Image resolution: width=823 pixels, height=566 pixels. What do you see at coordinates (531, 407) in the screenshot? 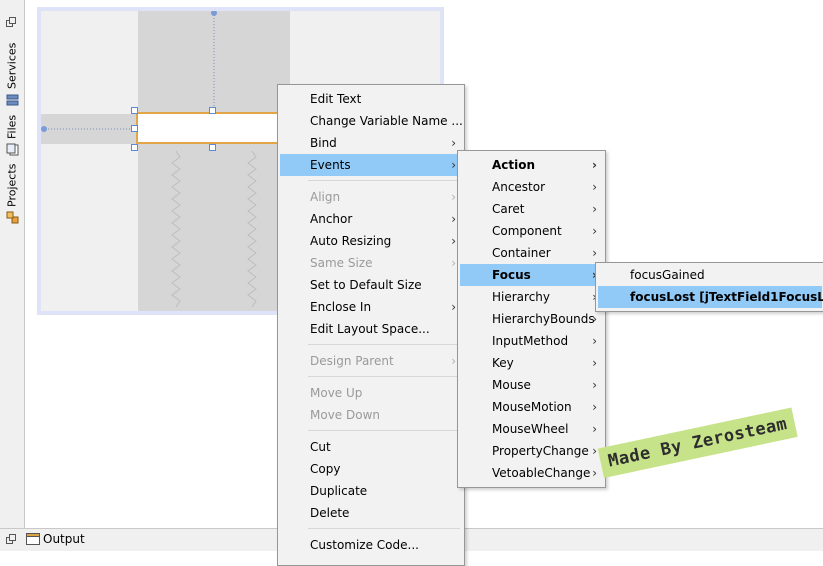
I see `menu-item-mouse-motion: MouseMotion ›` at bounding box center [531, 407].